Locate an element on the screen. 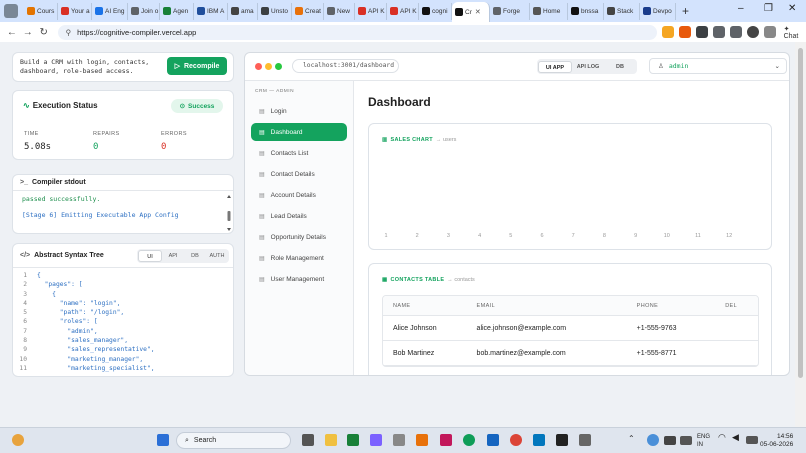 Image resolution: width=806 pixels, height=453 pixels. chrome-icon is located at coordinates (516, 440).